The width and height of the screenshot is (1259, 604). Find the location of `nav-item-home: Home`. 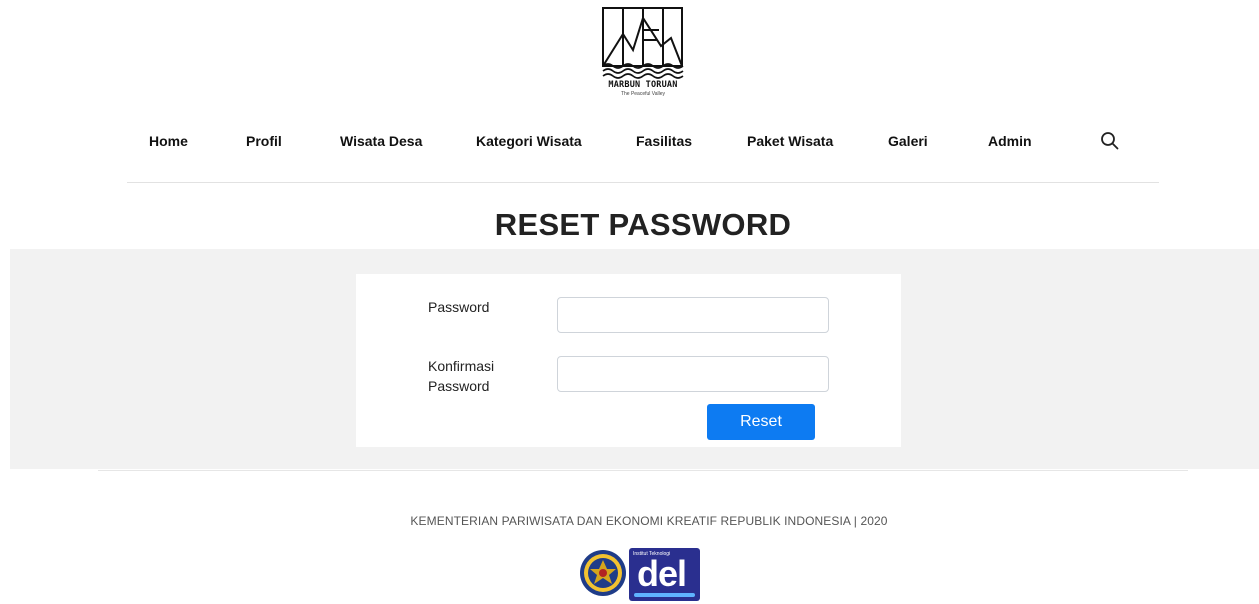

nav-item-home: Home is located at coordinates (168, 141).